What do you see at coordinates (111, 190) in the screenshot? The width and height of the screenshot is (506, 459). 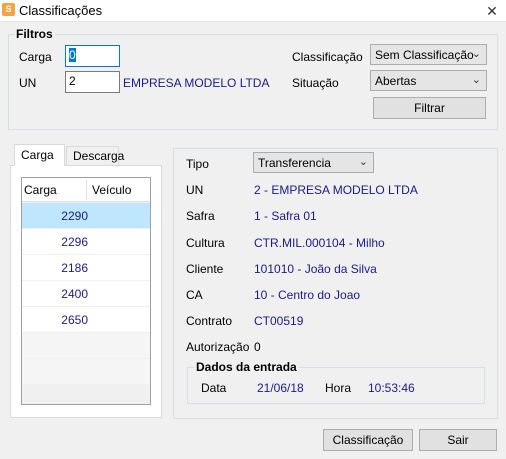 I see `column-header-veiculo: Veículo` at bounding box center [111, 190].